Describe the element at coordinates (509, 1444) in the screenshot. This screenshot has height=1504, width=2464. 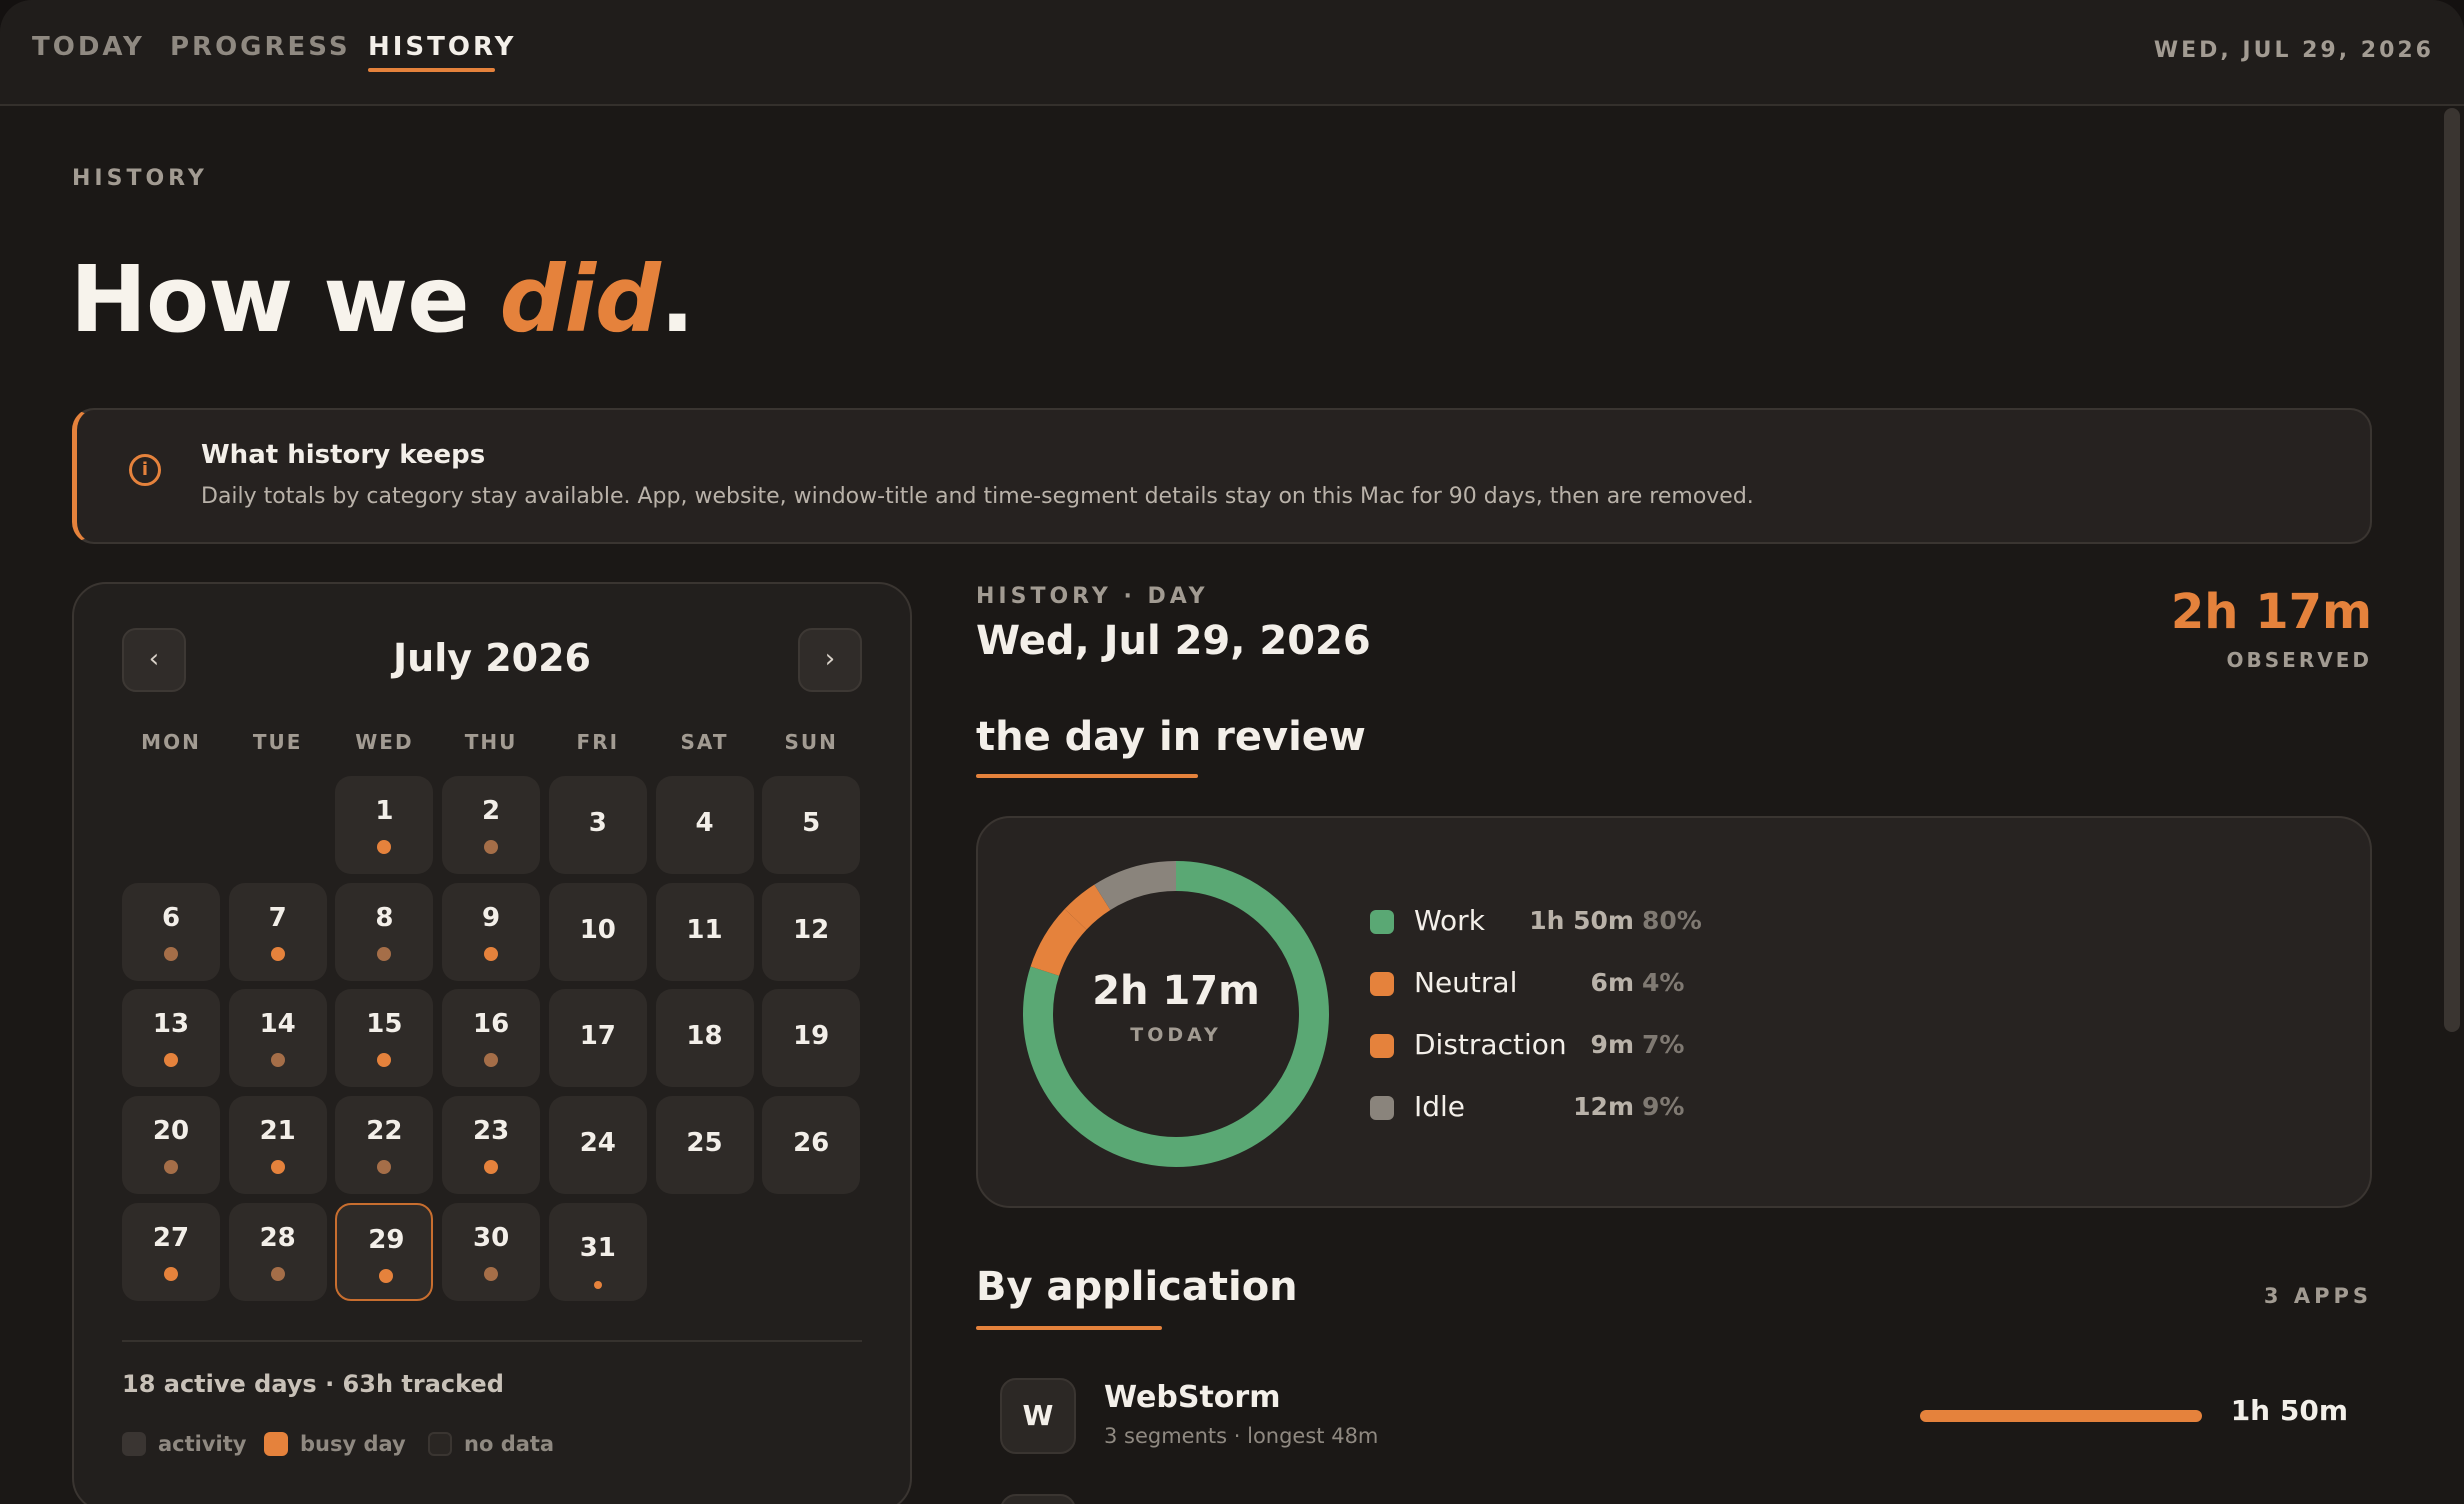
I see `legend-label: no data` at that location.